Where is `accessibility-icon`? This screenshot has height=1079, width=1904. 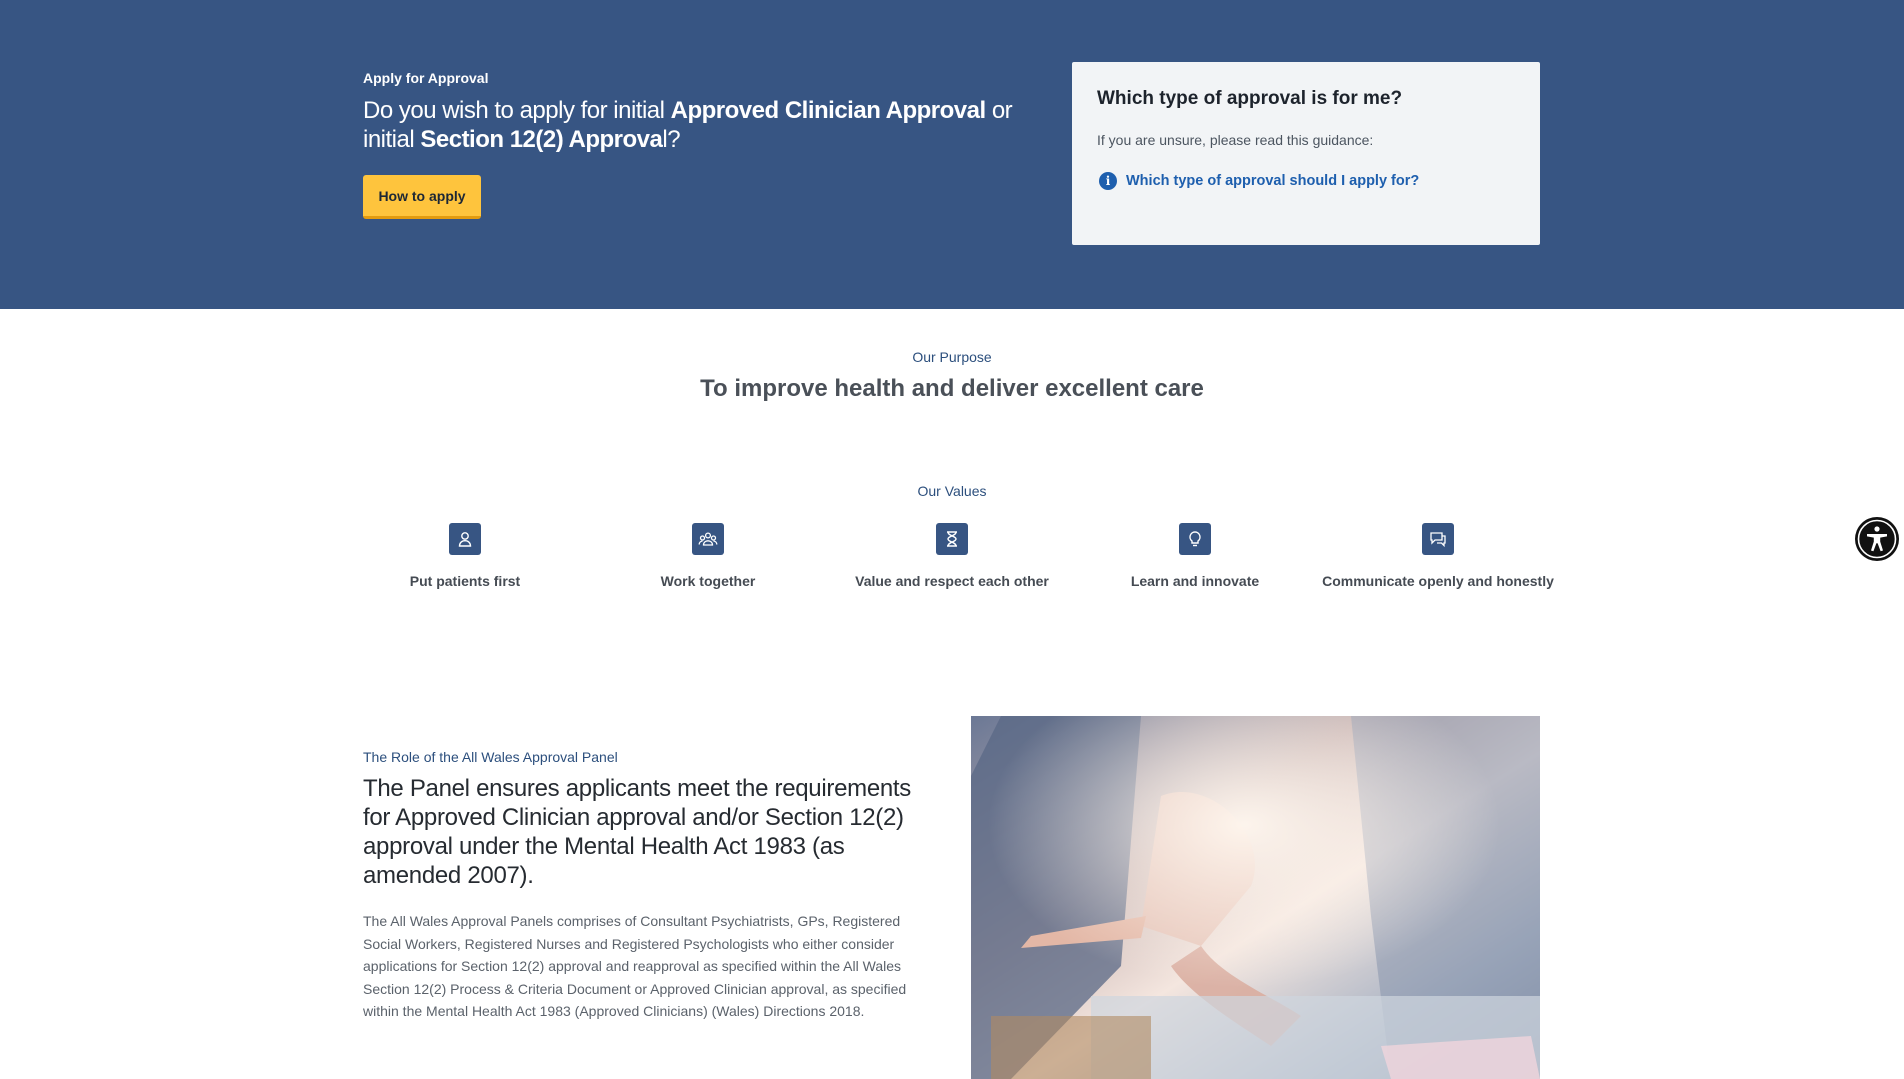 accessibility-icon is located at coordinates (1877, 541).